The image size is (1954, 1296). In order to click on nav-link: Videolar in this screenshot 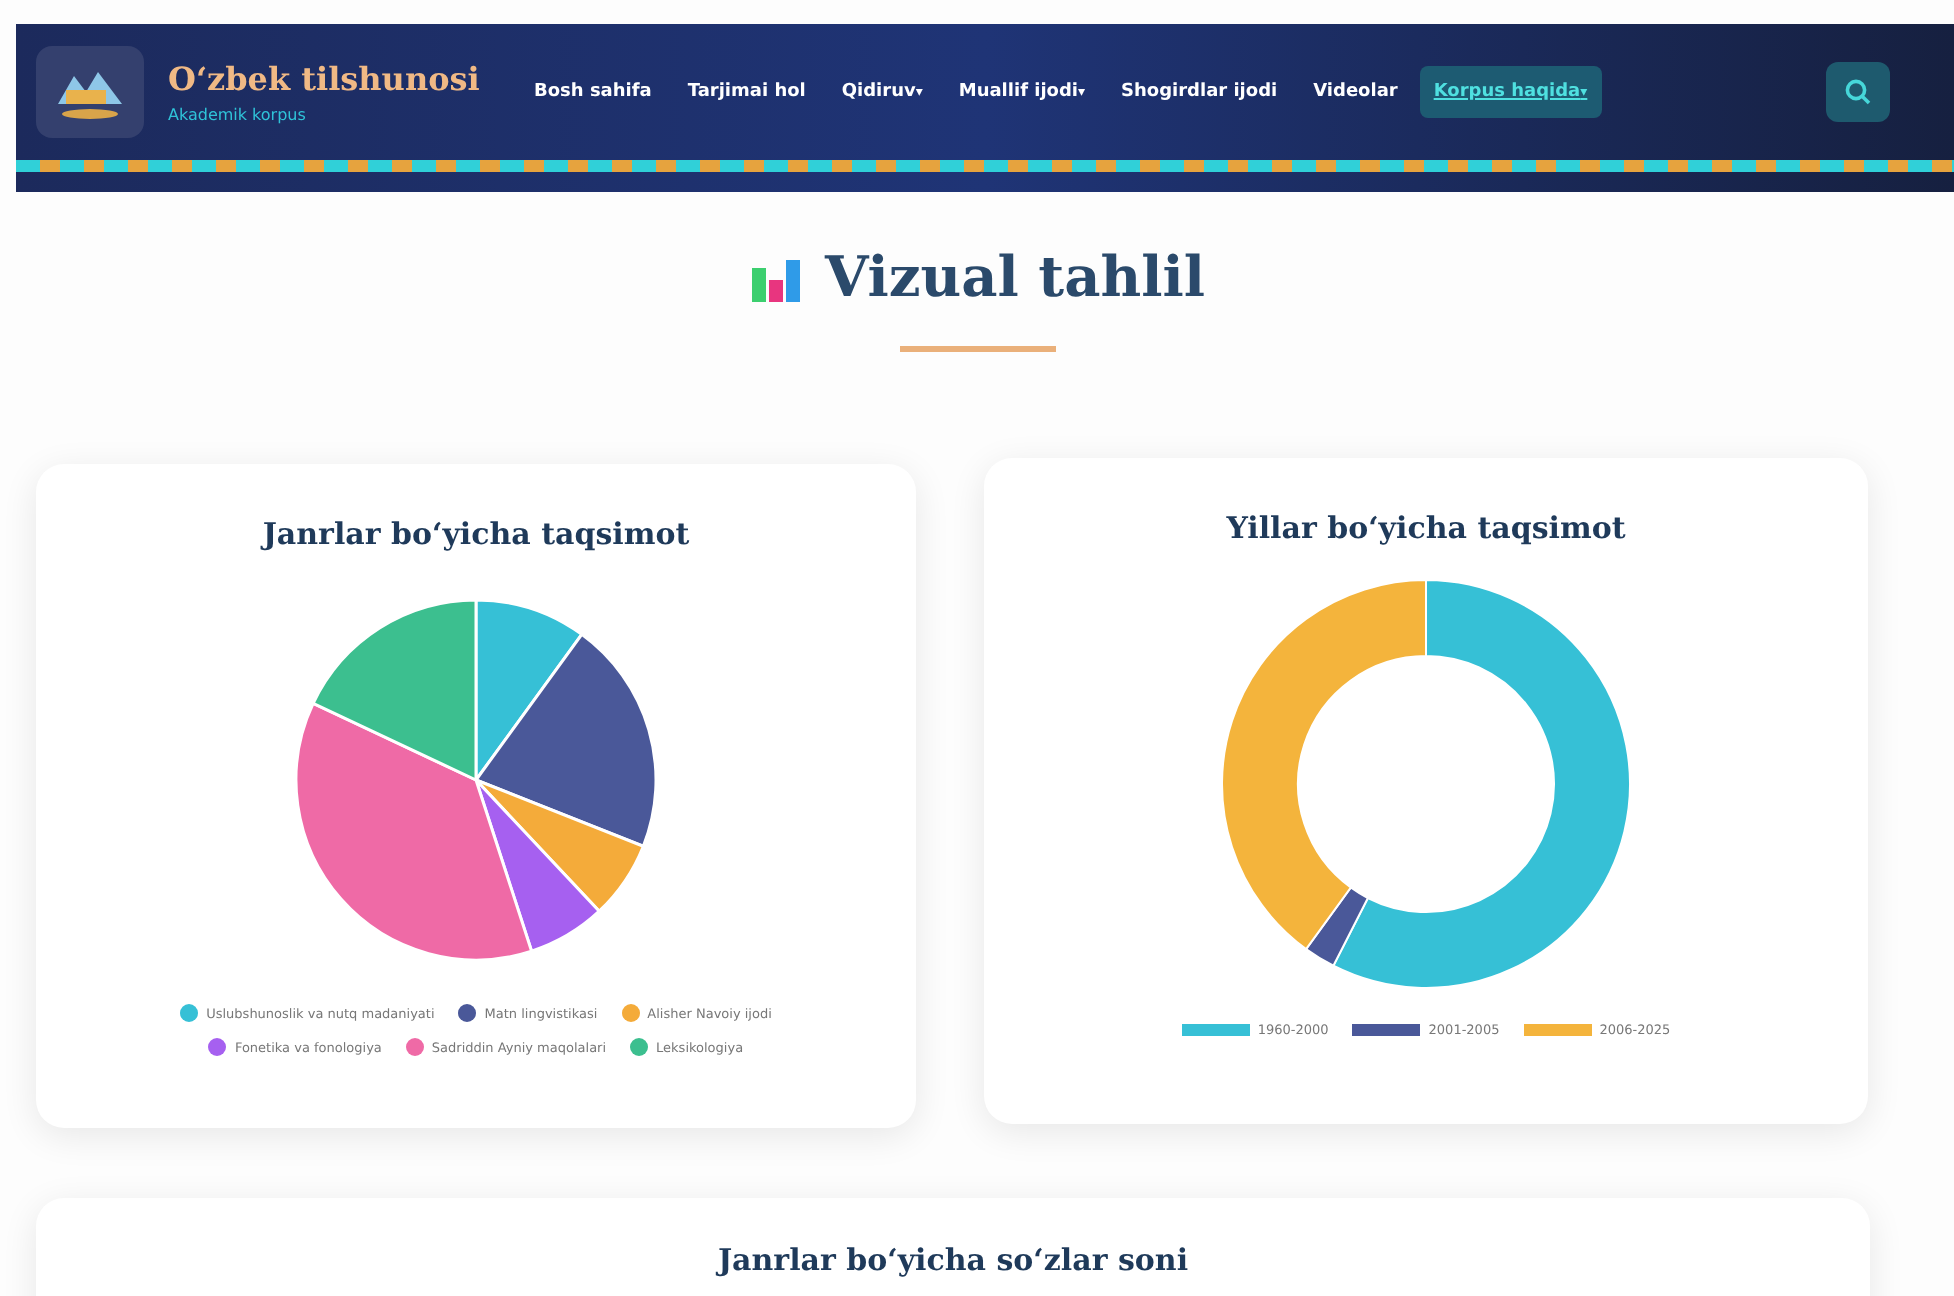, I will do `click(1355, 92)`.